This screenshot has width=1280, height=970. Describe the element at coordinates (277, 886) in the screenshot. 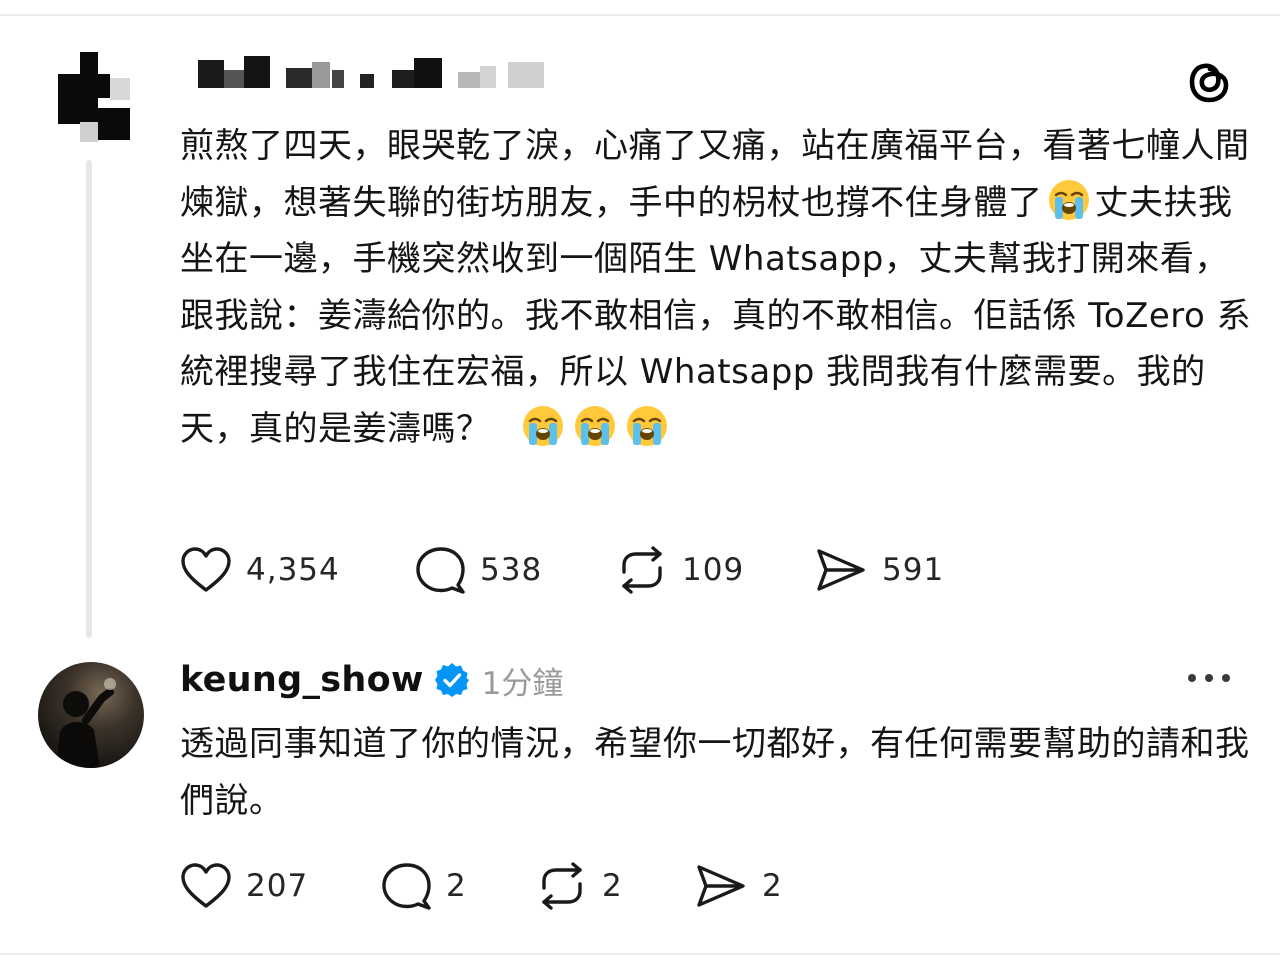

I see `like-count: 207` at that location.